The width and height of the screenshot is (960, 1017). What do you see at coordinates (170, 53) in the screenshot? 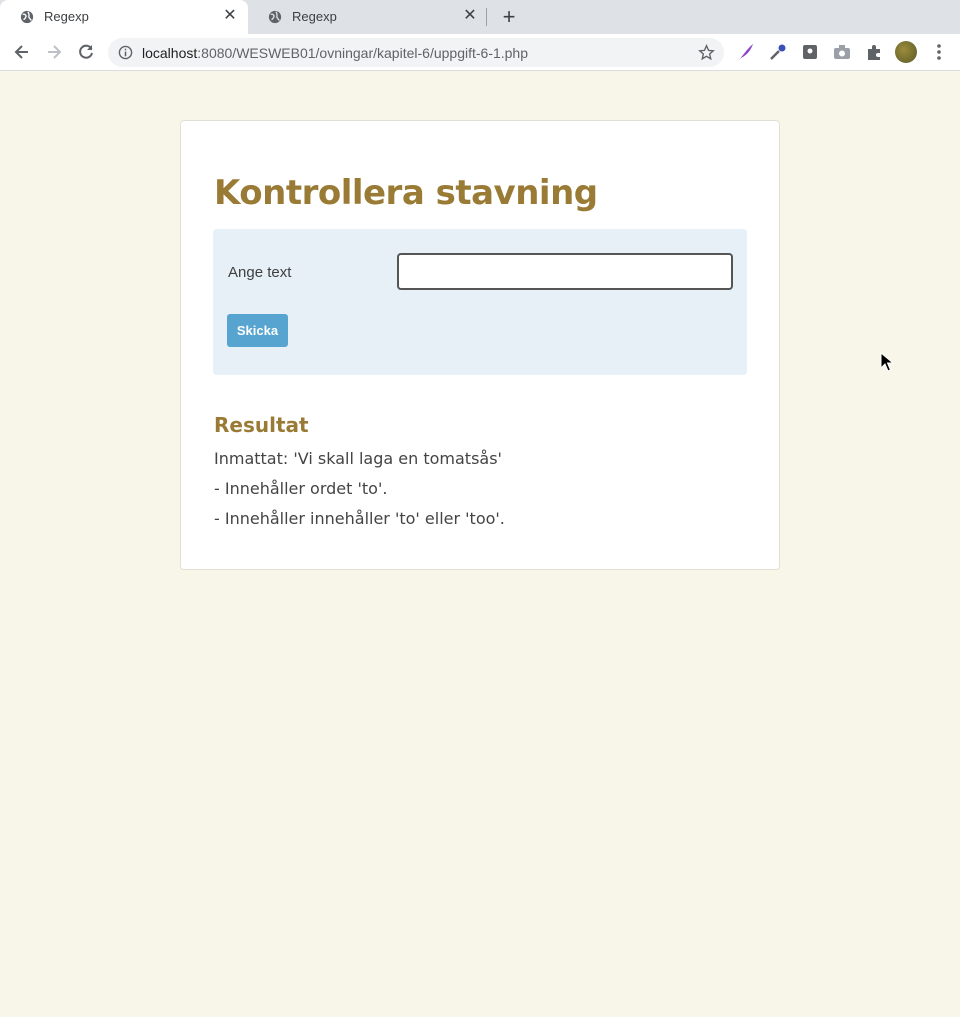
I see `url-host: localhost` at bounding box center [170, 53].